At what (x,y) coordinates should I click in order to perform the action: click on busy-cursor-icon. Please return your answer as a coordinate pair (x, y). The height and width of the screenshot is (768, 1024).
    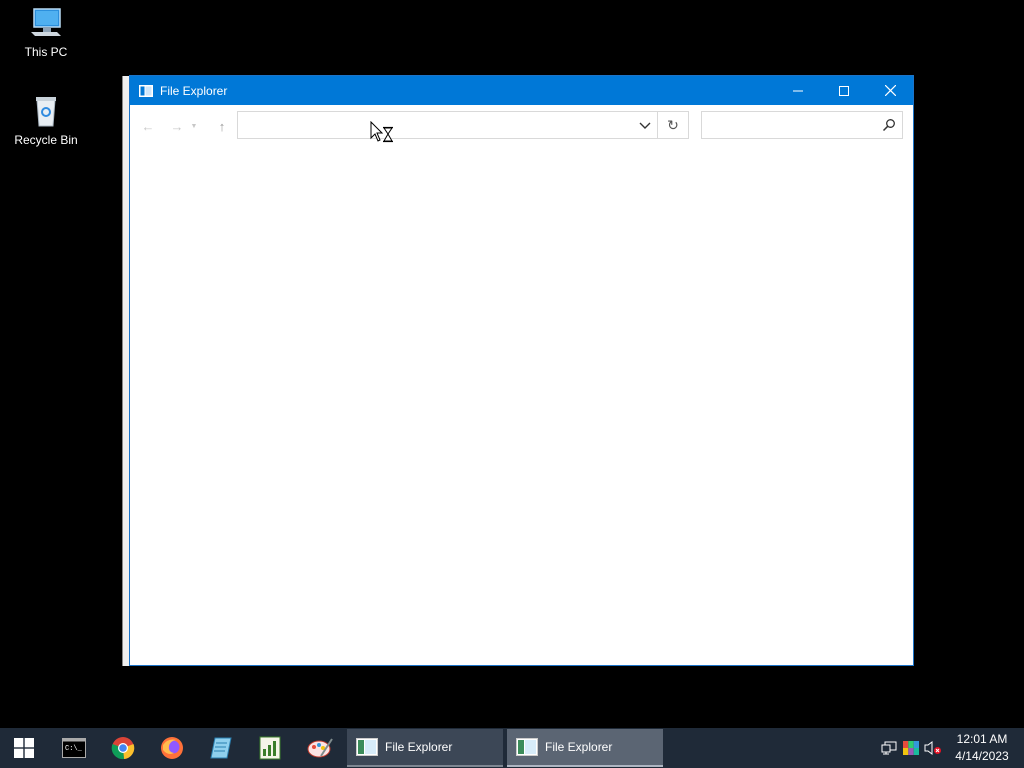
    Looking at the image, I should click on (381, 132).